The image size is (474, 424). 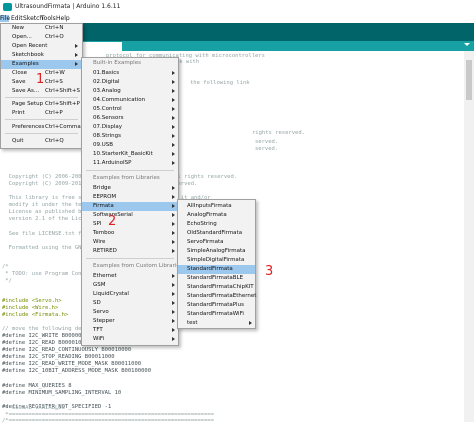 I want to click on examples-item: 06.Sensors, so click(x=130, y=118).